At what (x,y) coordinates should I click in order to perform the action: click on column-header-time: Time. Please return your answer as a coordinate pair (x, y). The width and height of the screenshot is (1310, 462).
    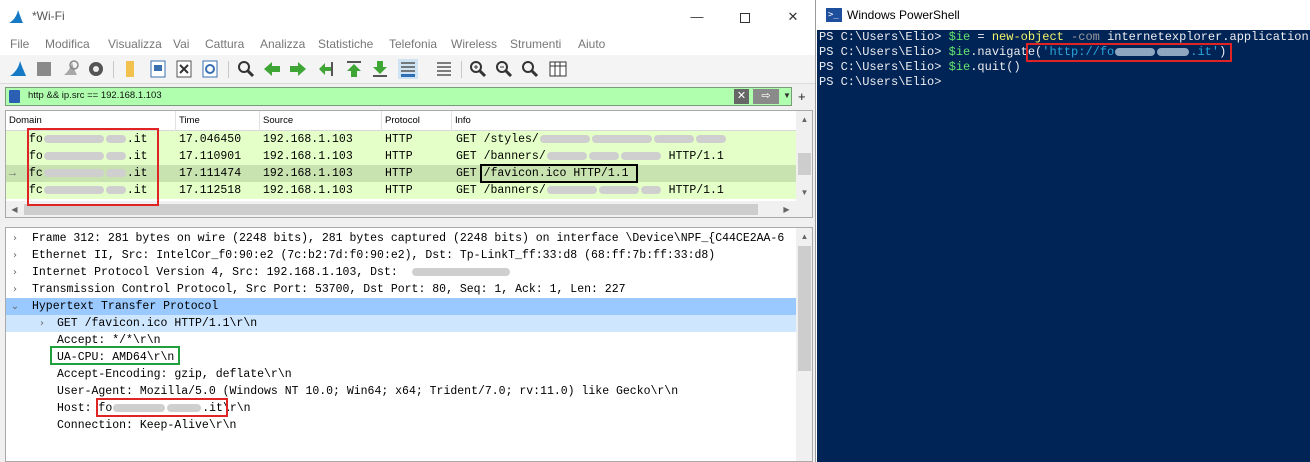
    Looking at the image, I should click on (218, 121).